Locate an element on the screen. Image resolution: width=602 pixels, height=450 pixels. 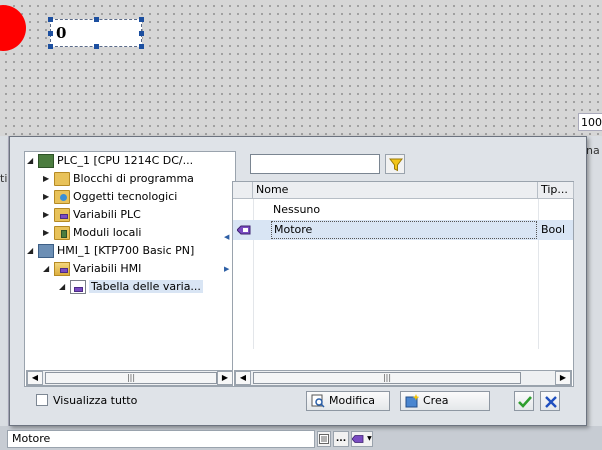
tree-item-local-modules: ▶ Moduli locali is located at coordinates (92, 233).